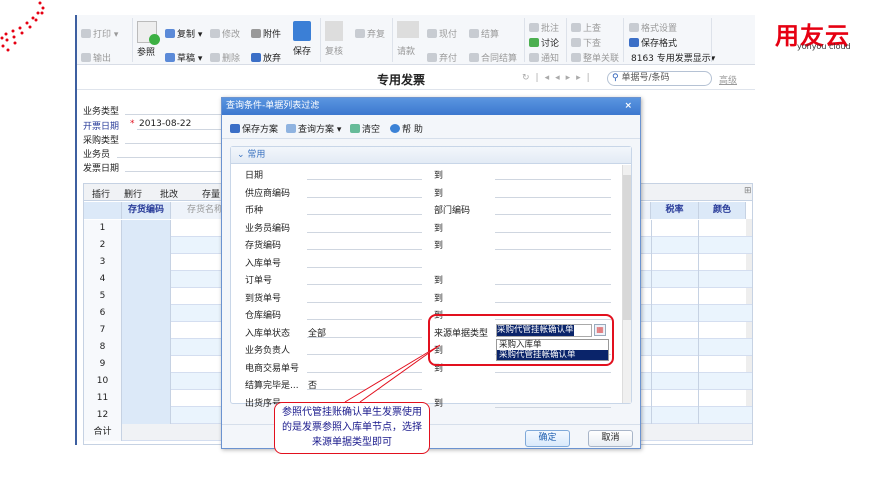 The width and height of the screenshot is (870, 488). What do you see at coordinates (406, 128) in the screenshot?
I see `help-button: 帮 助` at bounding box center [406, 128].